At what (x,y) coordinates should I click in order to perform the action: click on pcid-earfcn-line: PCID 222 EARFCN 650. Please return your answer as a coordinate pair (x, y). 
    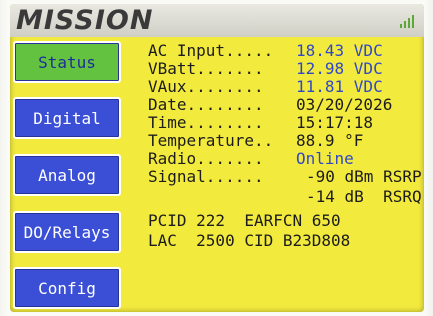
    Looking at the image, I should click on (244, 220).